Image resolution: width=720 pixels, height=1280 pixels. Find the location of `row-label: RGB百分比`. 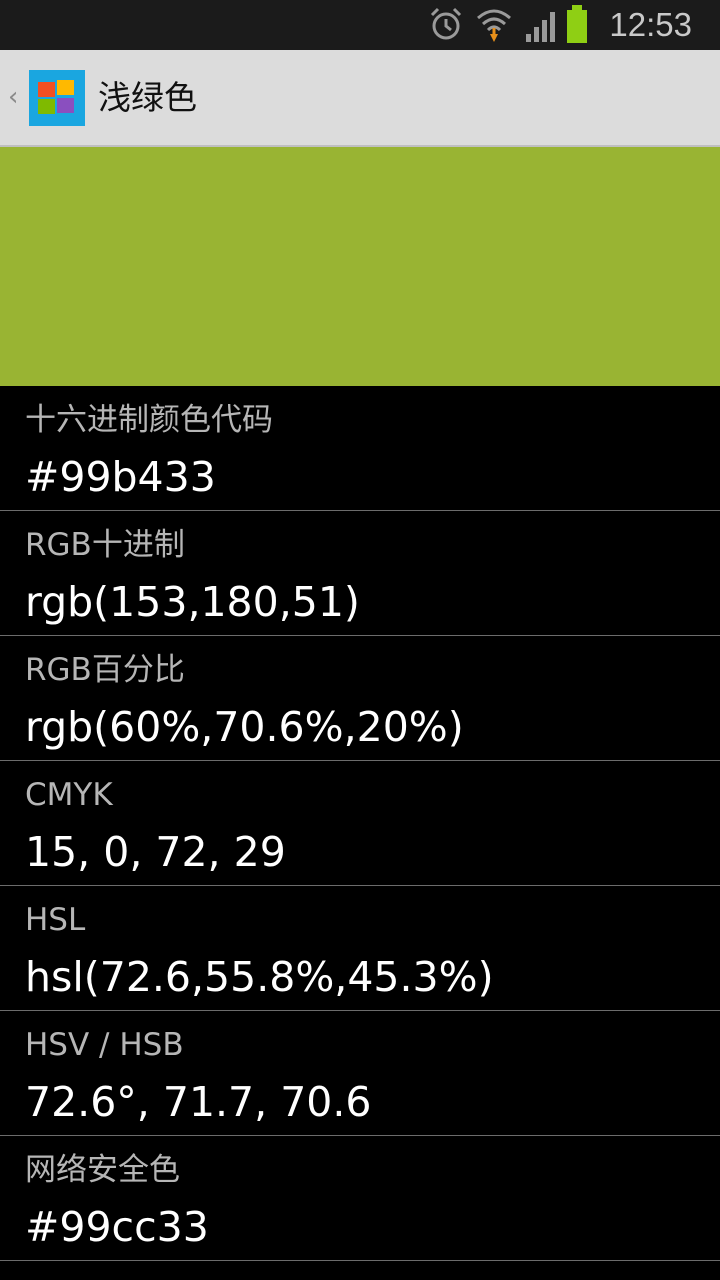

row-label: RGB百分比 is located at coordinates (105, 670).